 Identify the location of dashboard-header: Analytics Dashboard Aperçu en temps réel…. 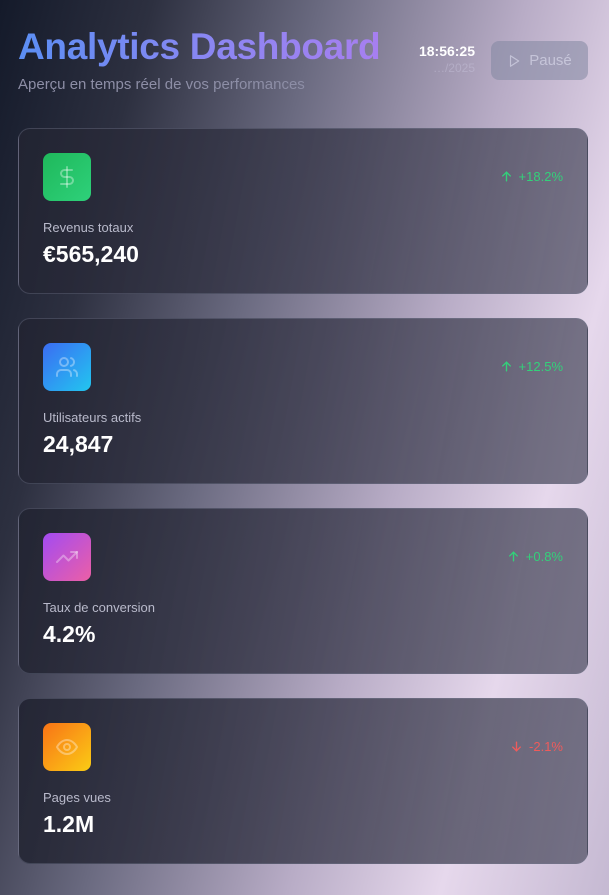
(303, 61).